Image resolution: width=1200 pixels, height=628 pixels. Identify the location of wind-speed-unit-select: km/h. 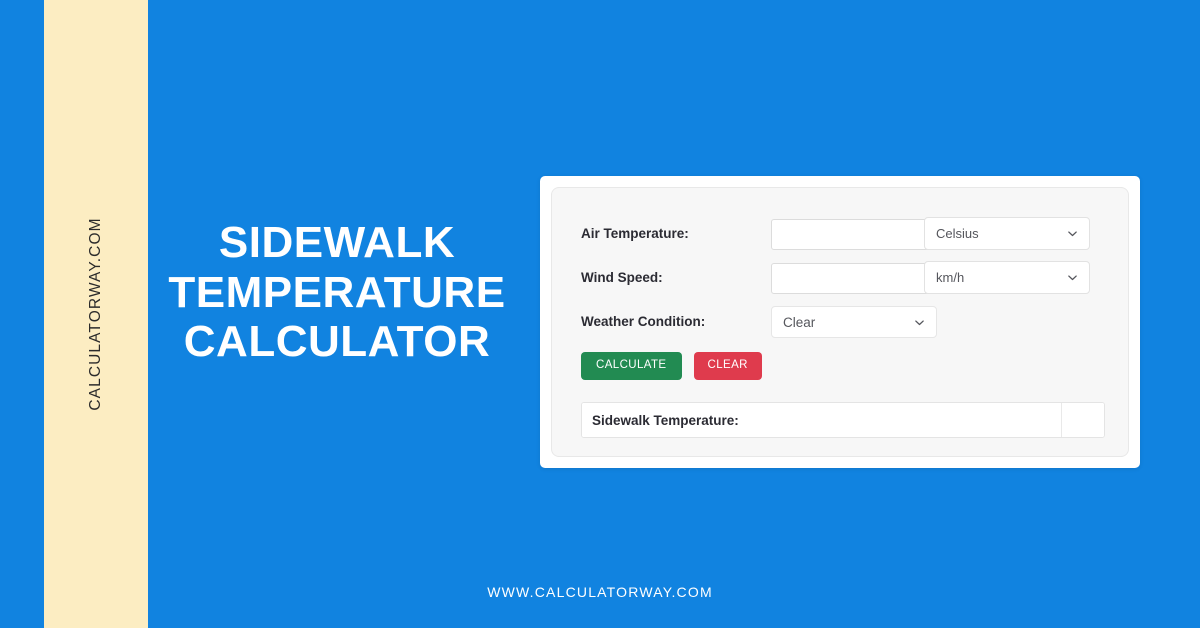
(1007, 277).